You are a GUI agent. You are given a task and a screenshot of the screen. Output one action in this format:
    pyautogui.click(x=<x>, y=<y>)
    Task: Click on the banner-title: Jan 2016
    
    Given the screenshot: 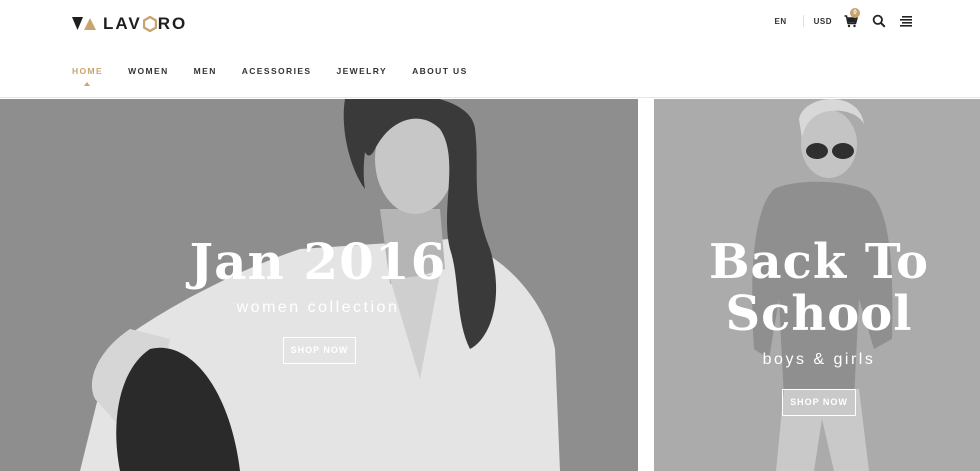 What is the action you would take?
    pyautogui.click(x=318, y=261)
    